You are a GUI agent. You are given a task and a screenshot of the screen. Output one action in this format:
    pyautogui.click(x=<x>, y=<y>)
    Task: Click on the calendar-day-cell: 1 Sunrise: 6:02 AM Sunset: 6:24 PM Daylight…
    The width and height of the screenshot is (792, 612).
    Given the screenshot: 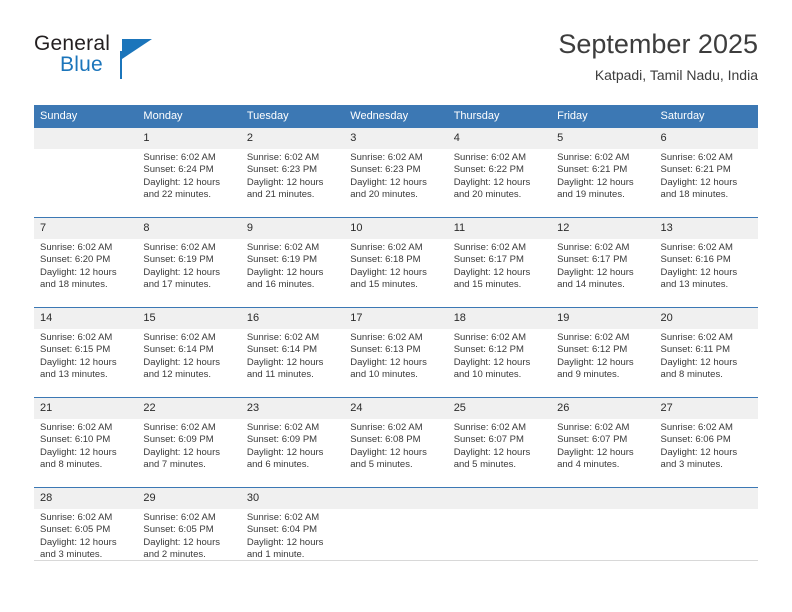 What is the action you would take?
    pyautogui.click(x=189, y=172)
    